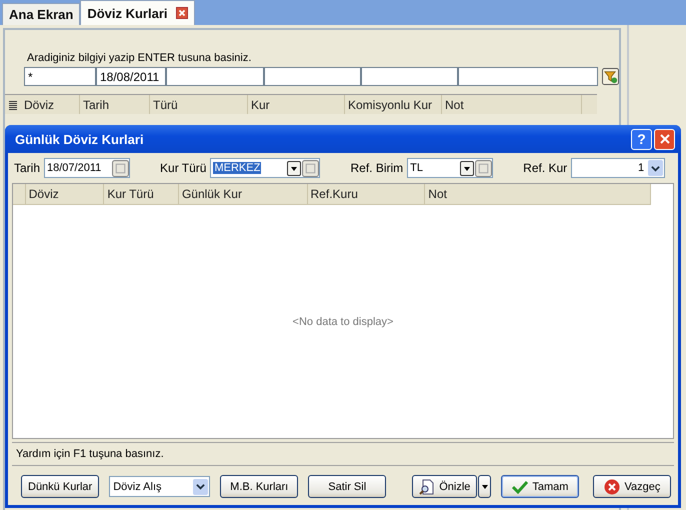  Describe the element at coordinates (450, 168) in the screenshot. I see `dropdown-field: TL` at that location.